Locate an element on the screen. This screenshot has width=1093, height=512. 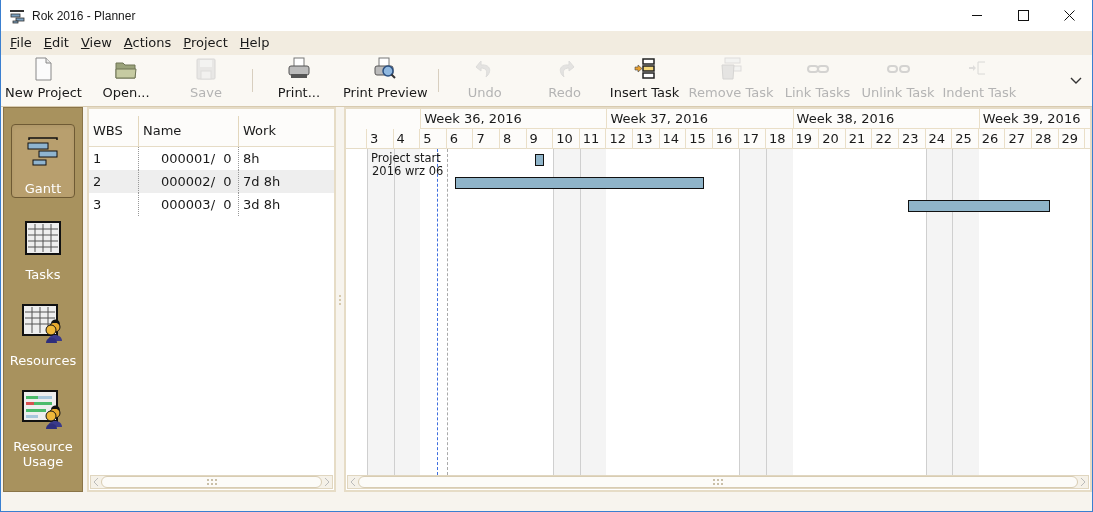
column-header: WBS is located at coordinates (114, 131).